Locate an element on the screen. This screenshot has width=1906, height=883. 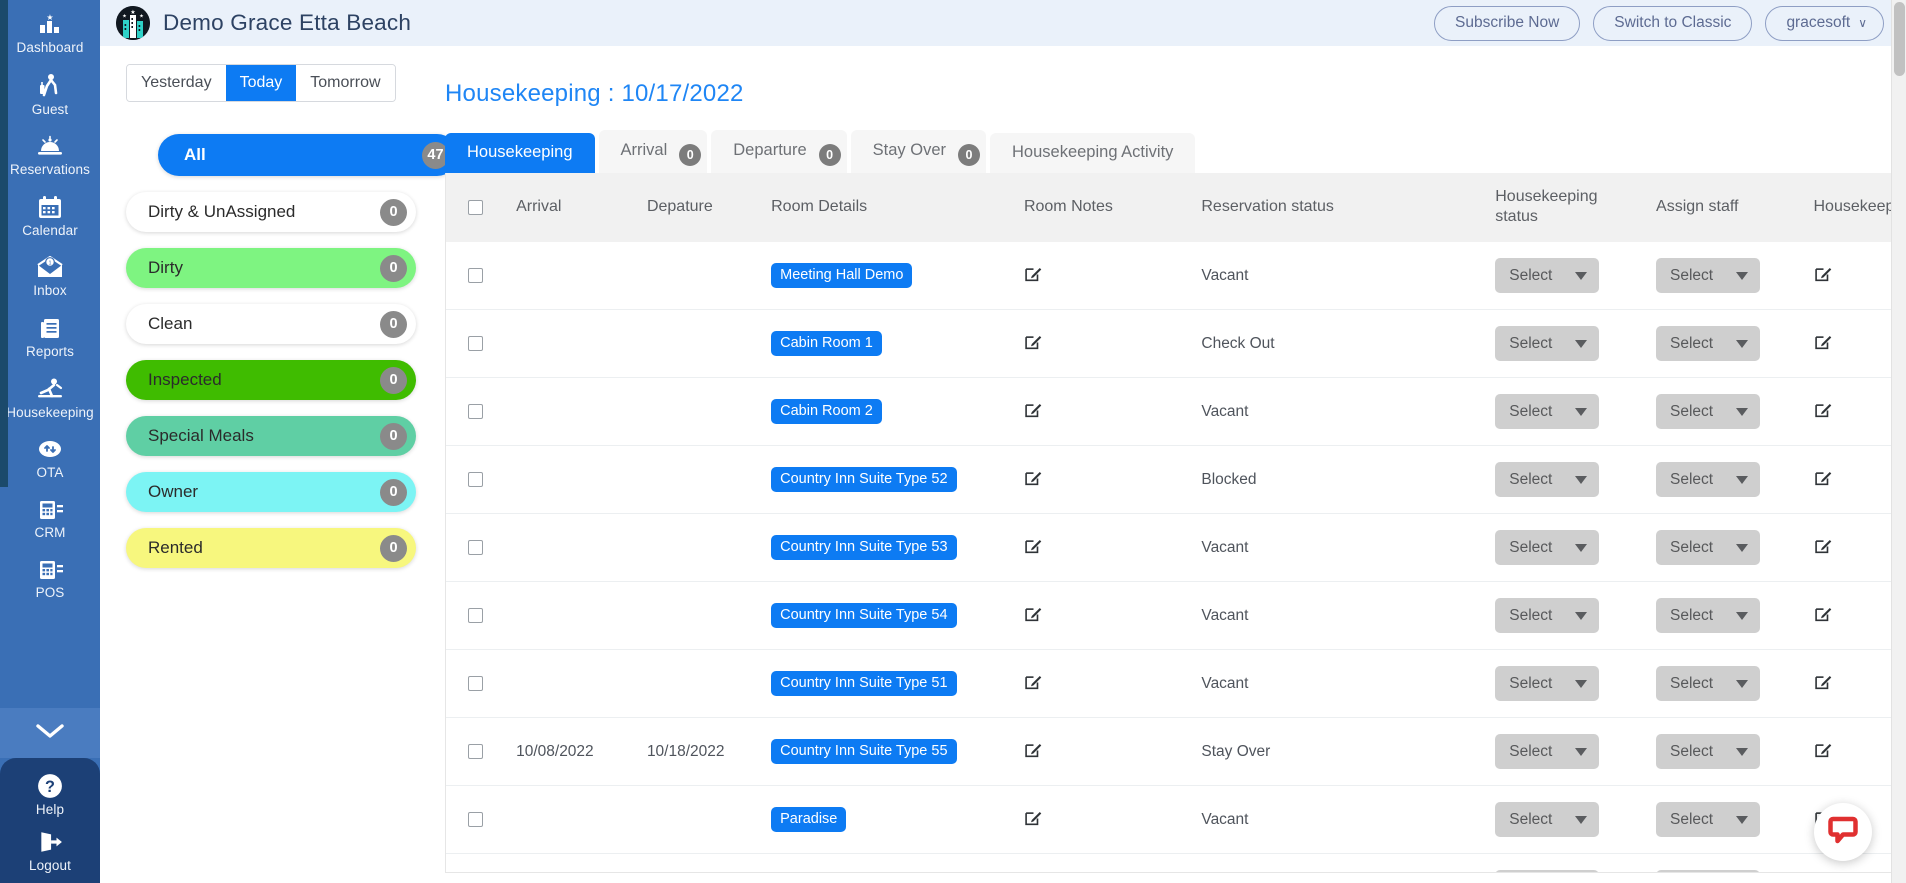
status-filter-all: All 47 is located at coordinates (308, 155).